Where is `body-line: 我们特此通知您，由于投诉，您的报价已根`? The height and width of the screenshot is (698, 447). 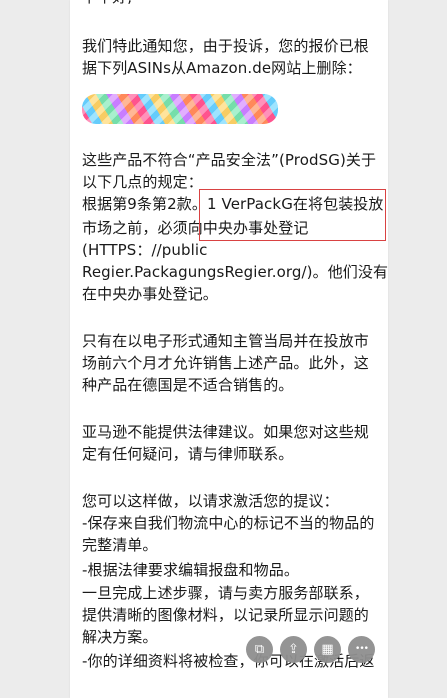
body-line: 我们特此通知您，由于投诉，您的报价已根 is located at coordinates (225, 46).